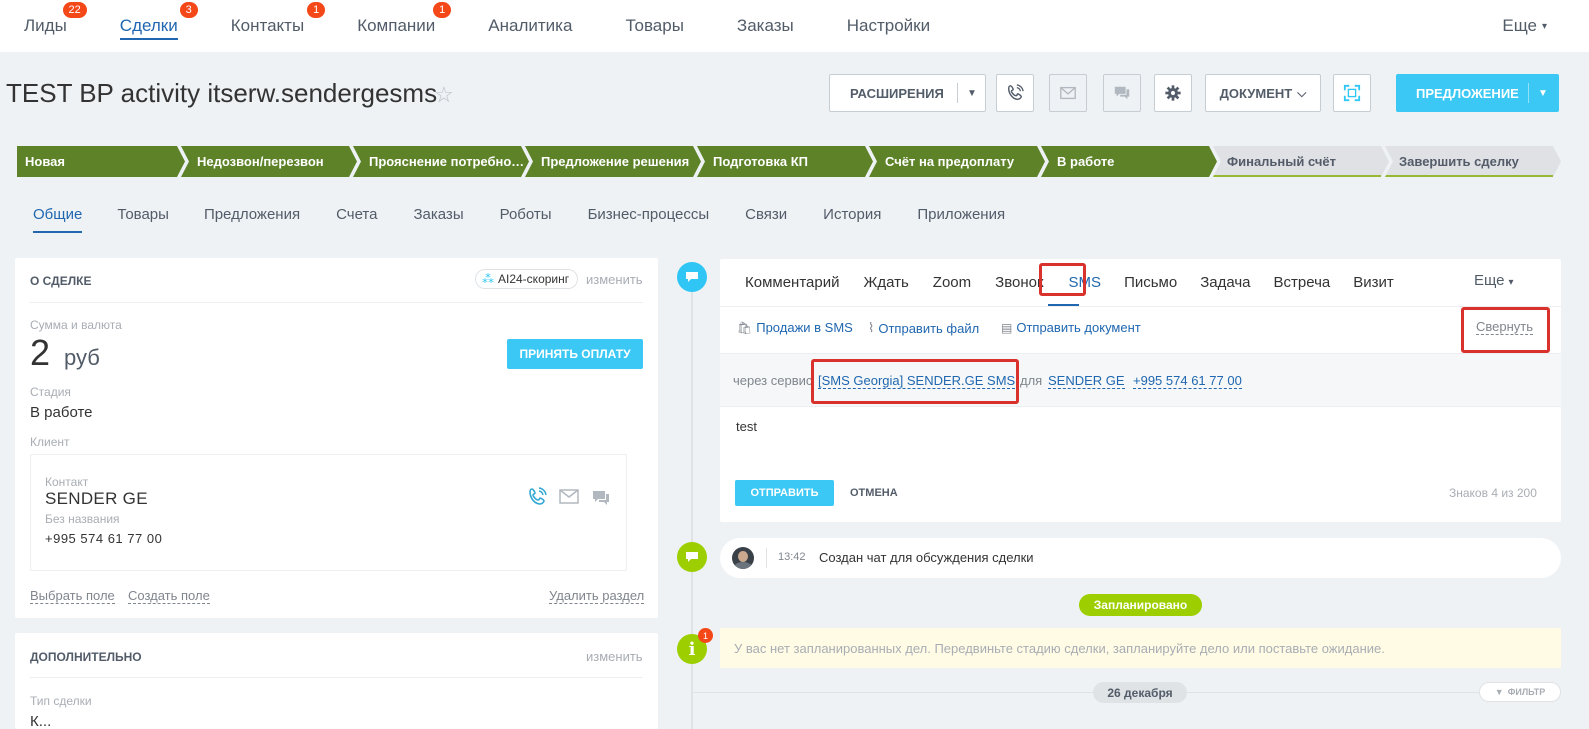 The width and height of the screenshot is (1589, 729). Describe the element at coordinates (888, 26) in the screenshot. I see `nav-item-settings: Настройки` at that location.